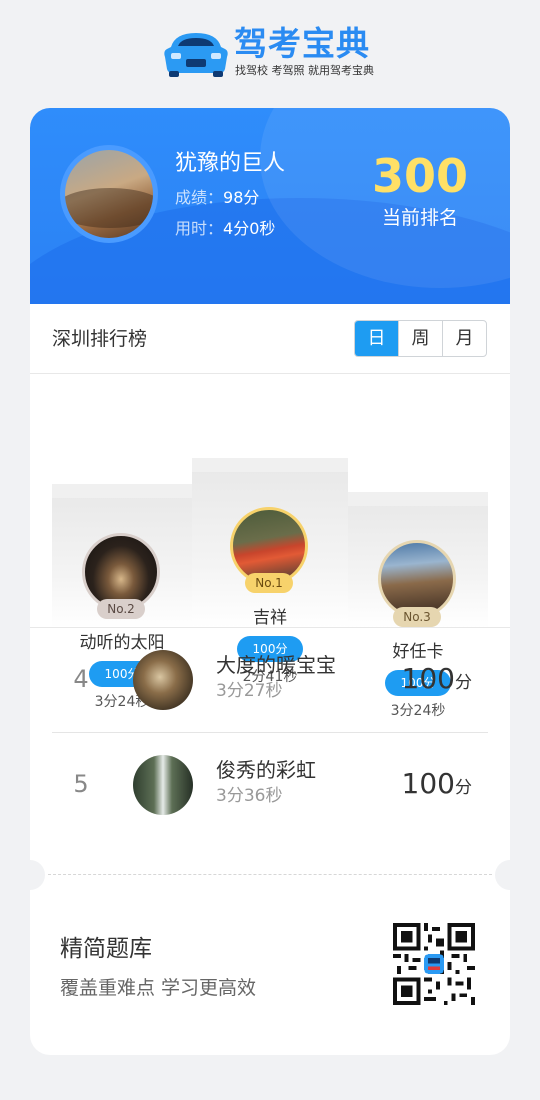 The width and height of the screenshot is (540, 1100). I want to click on list-item: 5 俊秀的彩虹 3分36秒 100分, so click(270, 785).